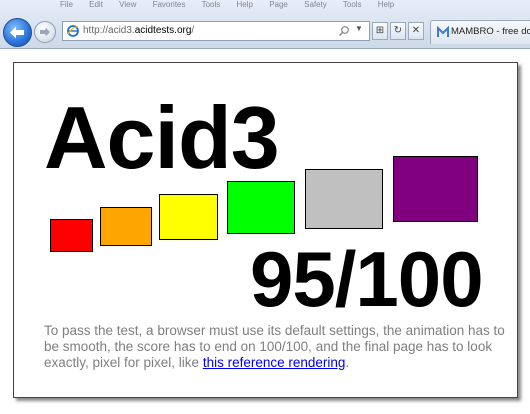 Image resolution: width=530 pixels, height=414 pixels. I want to click on forward-button, so click(45, 32).